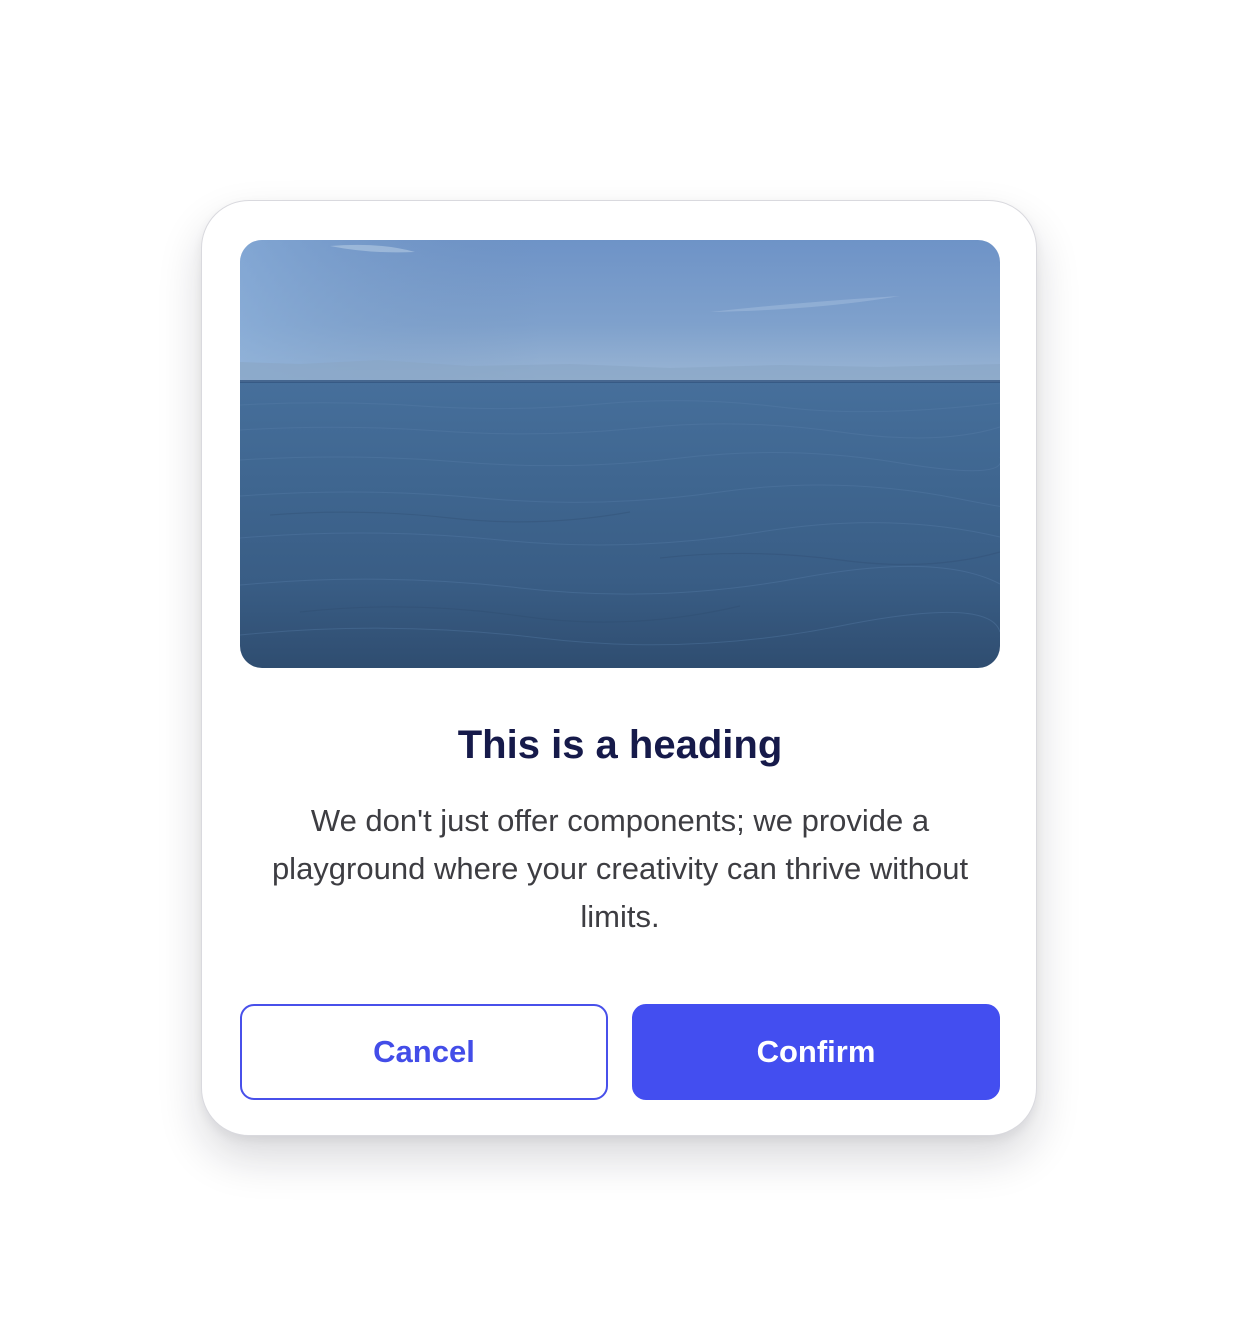 The height and width of the screenshot is (1340, 1240). I want to click on cancel-button: Cancel, so click(424, 1052).